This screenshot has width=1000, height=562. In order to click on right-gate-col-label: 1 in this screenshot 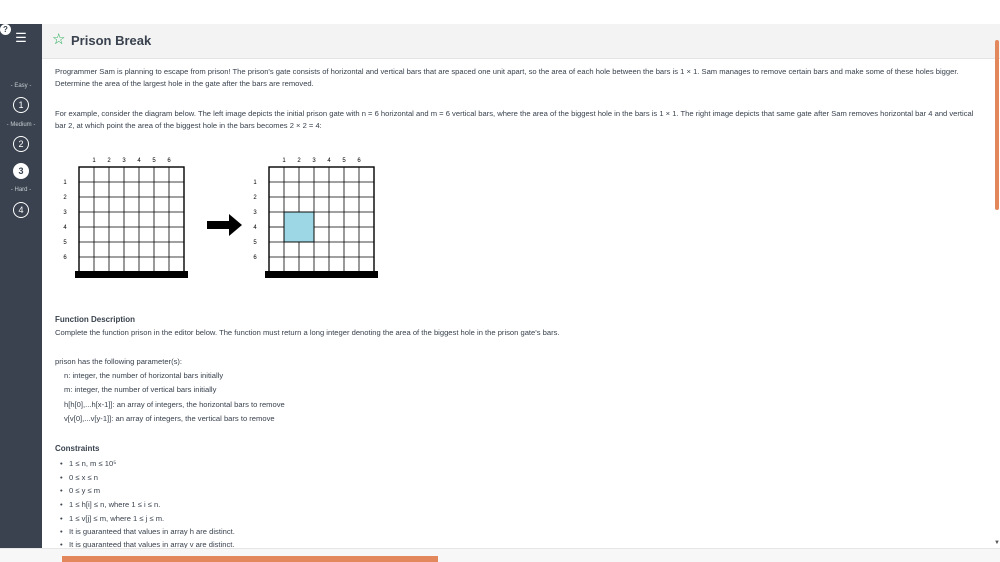, I will do `click(284, 161)`.